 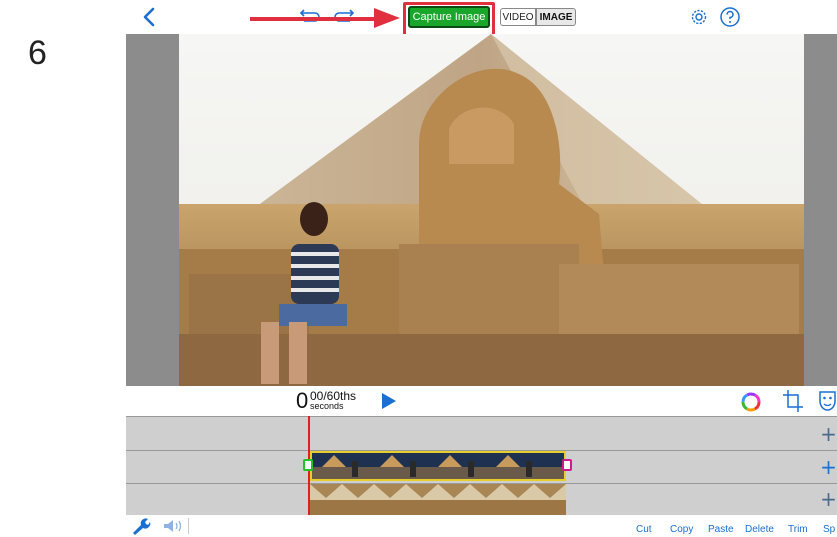 What do you see at coordinates (567, 465) in the screenshot?
I see `clip-end-handle` at bounding box center [567, 465].